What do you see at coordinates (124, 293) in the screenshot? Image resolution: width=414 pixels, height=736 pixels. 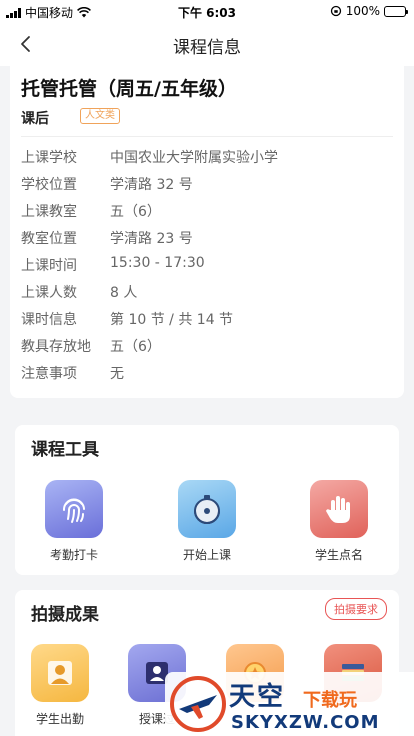 I see `info-value: 8 人` at bounding box center [124, 293].